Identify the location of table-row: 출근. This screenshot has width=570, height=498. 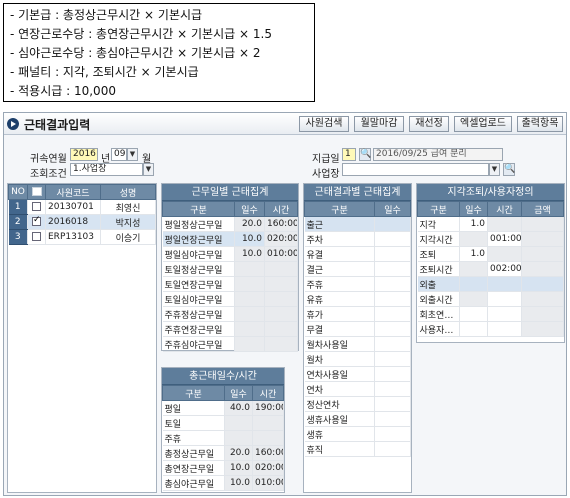
(357, 224).